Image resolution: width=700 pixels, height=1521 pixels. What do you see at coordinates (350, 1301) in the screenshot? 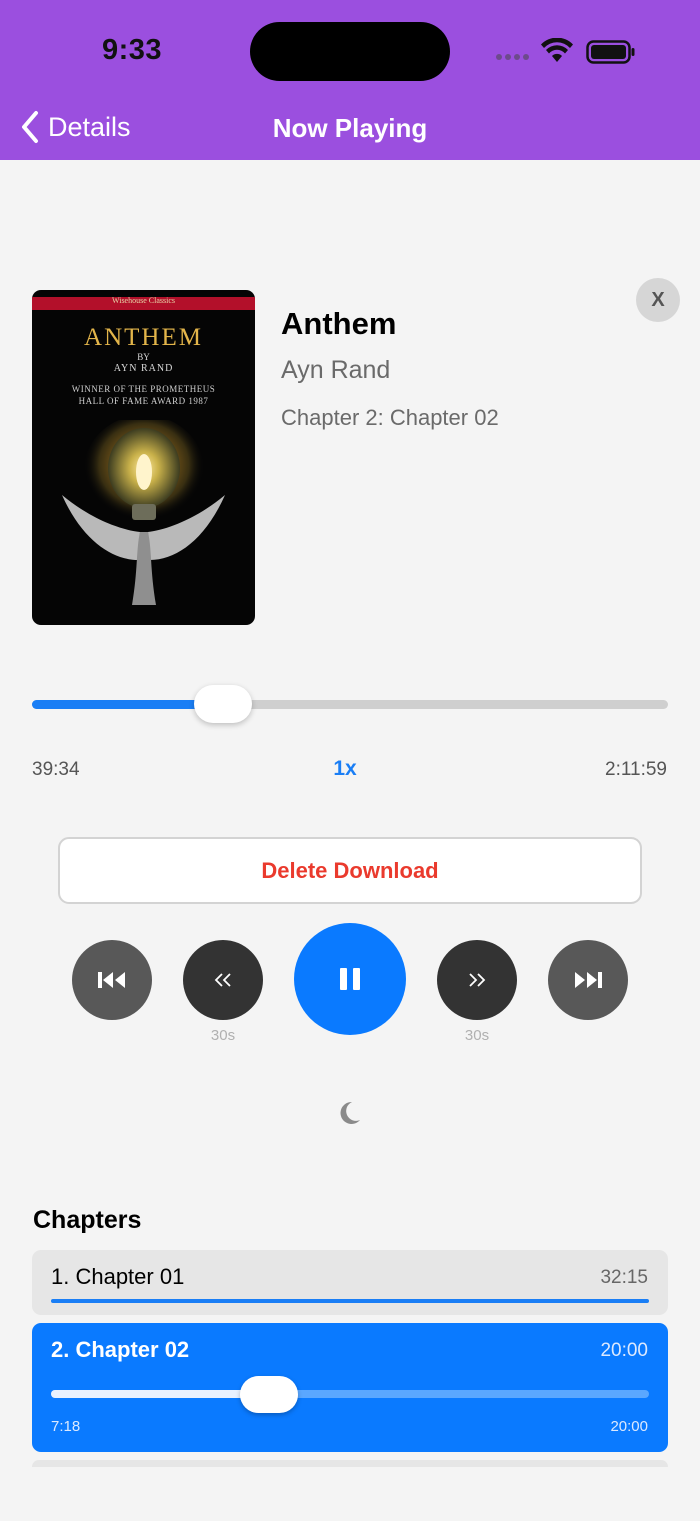
I see `chapter-progress-bar` at bounding box center [350, 1301].